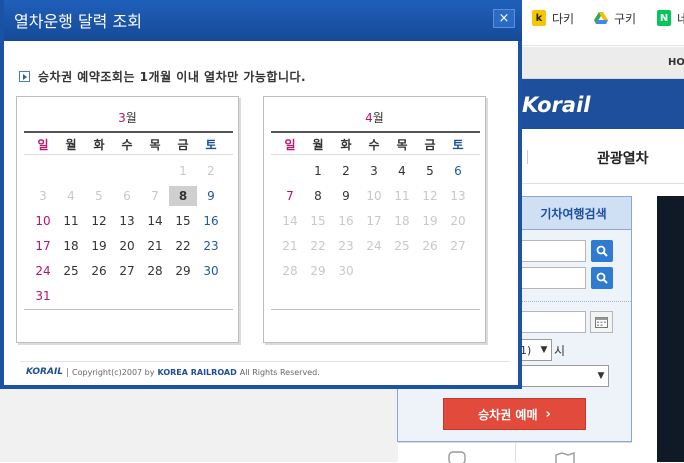  What do you see at coordinates (504, 18) in the screenshot?
I see `close-button: ×` at bounding box center [504, 18].